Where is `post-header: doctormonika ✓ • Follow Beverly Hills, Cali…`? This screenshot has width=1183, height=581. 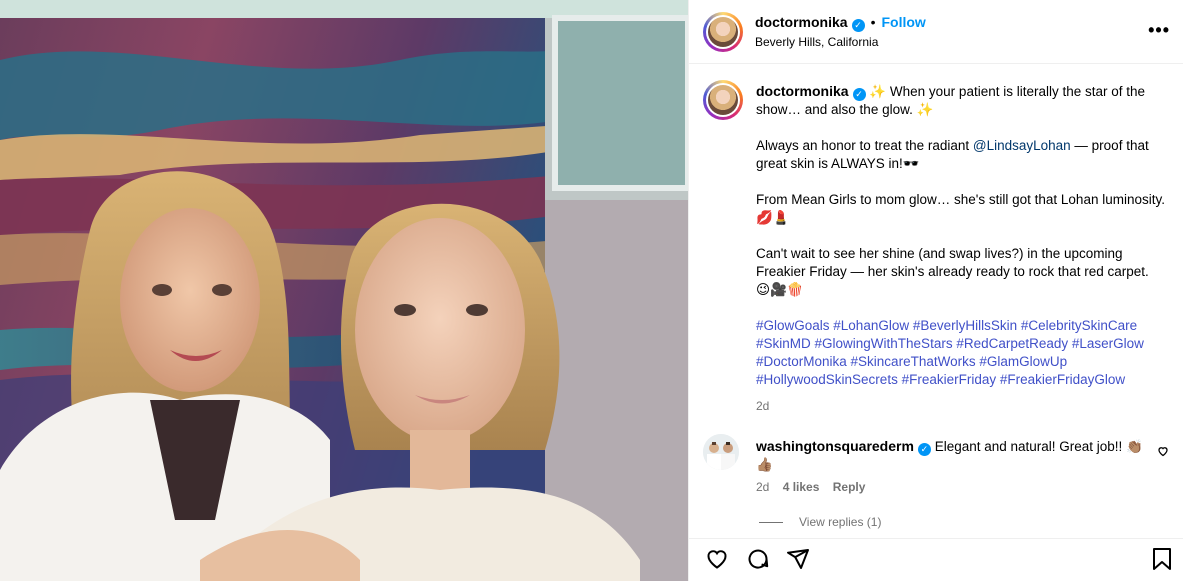 post-header: doctormonika ✓ • Follow Beverly Hills, Cali… is located at coordinates (936, 32).